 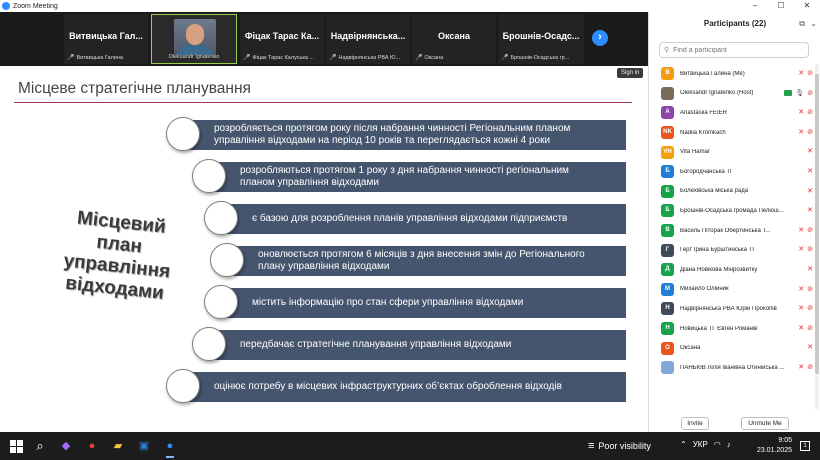 What do you see at coordinates (732, 231) in the screenshot?
I see `participant-row: В Василь Піторак Обертинська Т... ✕ ⊘` at bounding box center [732, 231].